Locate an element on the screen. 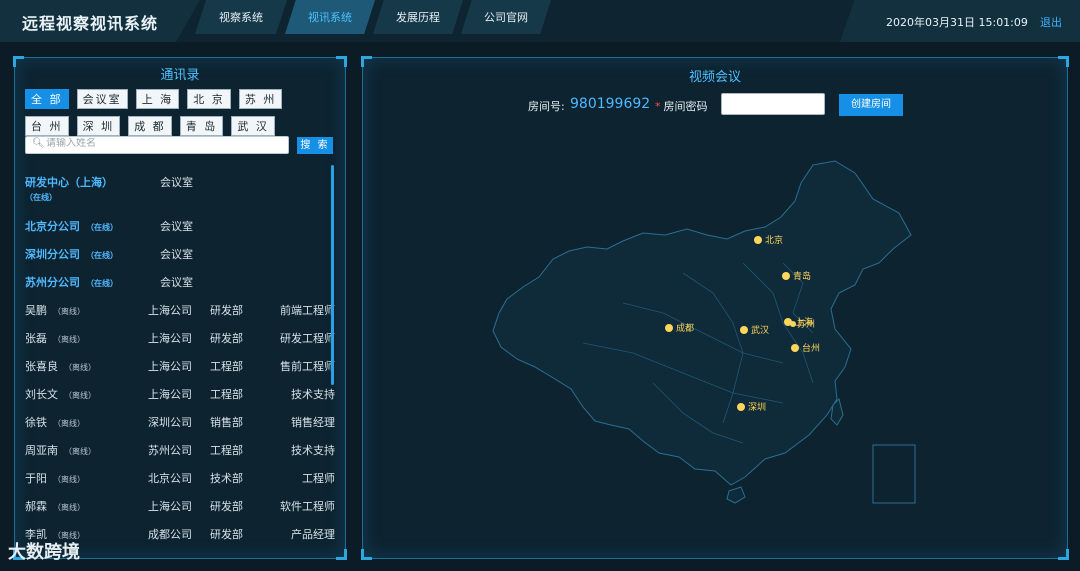 Image resolution: width=1080 pixels, height=571 pixels. contact-name: 苏州分公司 （在线） is located at coordinates (71, 282).